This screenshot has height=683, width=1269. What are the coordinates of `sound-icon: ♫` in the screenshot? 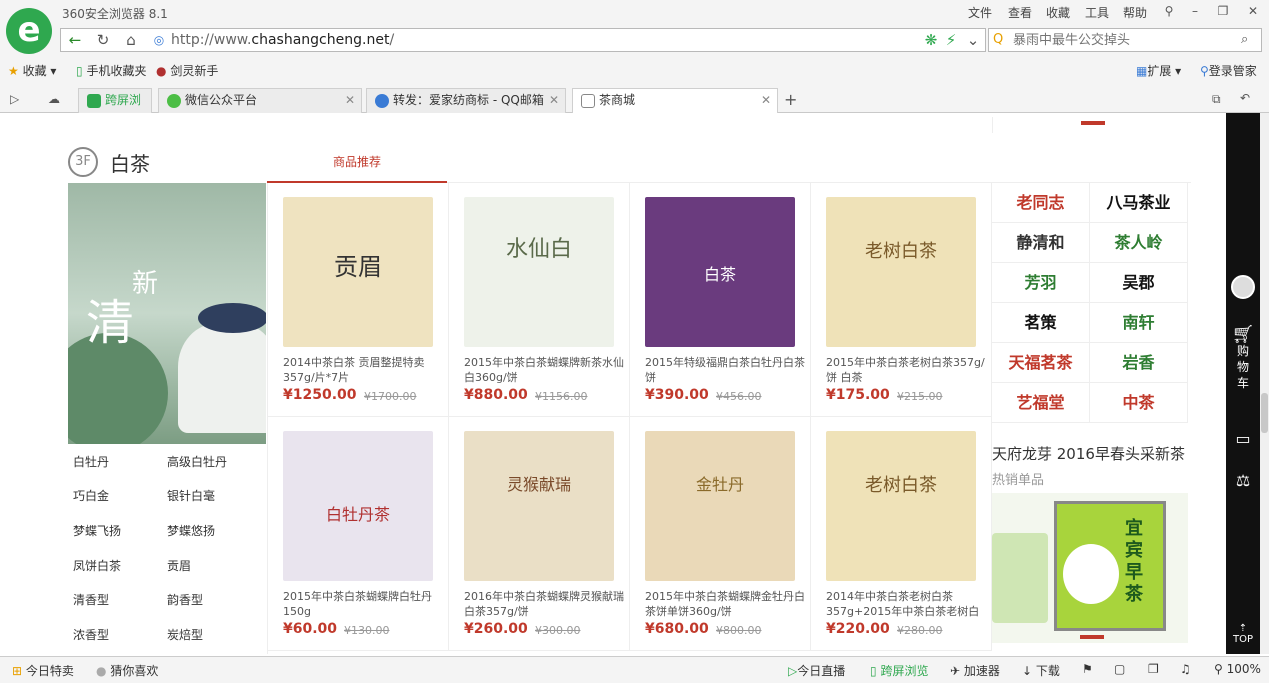 It's located at (1185, 669).